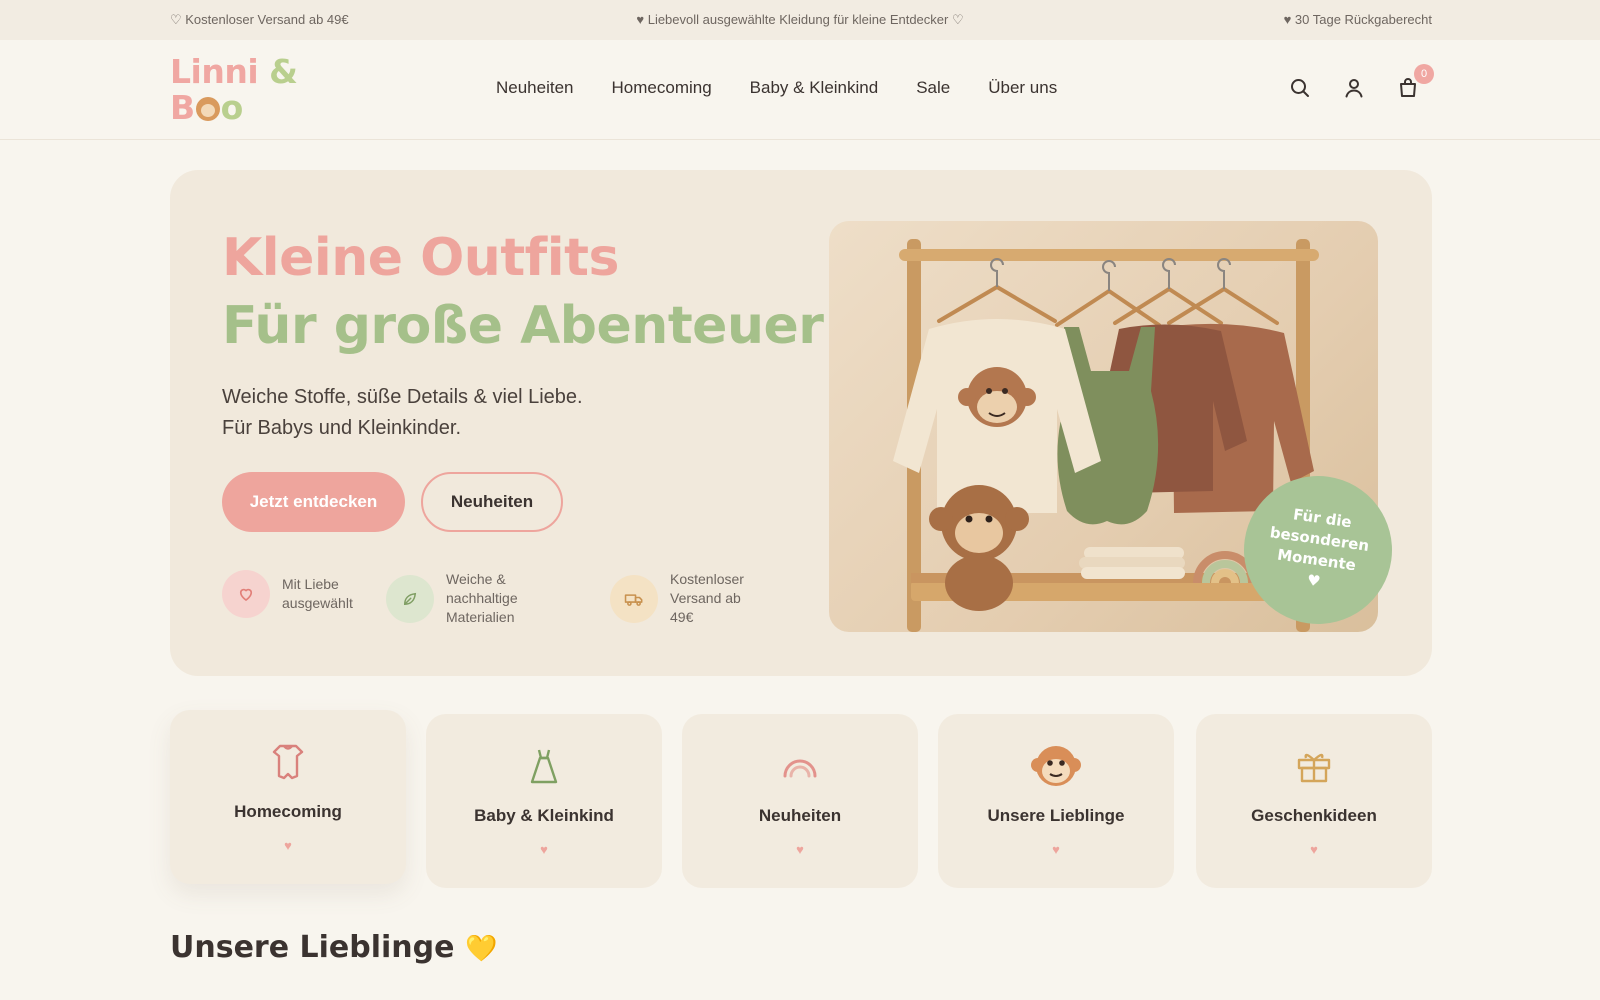 The width and height of the screenshot is (1600, 1000). I want to click on nav-item-sale: Sale, so click(933, 88).